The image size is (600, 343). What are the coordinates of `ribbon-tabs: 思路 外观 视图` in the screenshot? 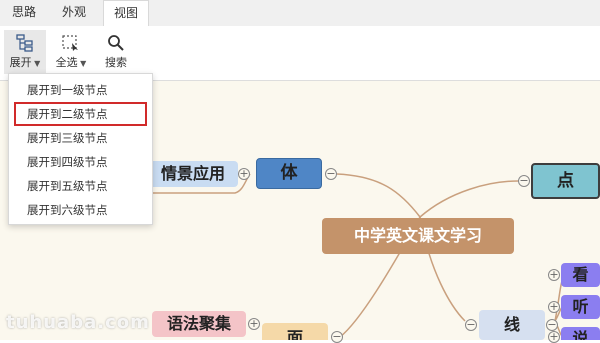 It's located at (300, 13).